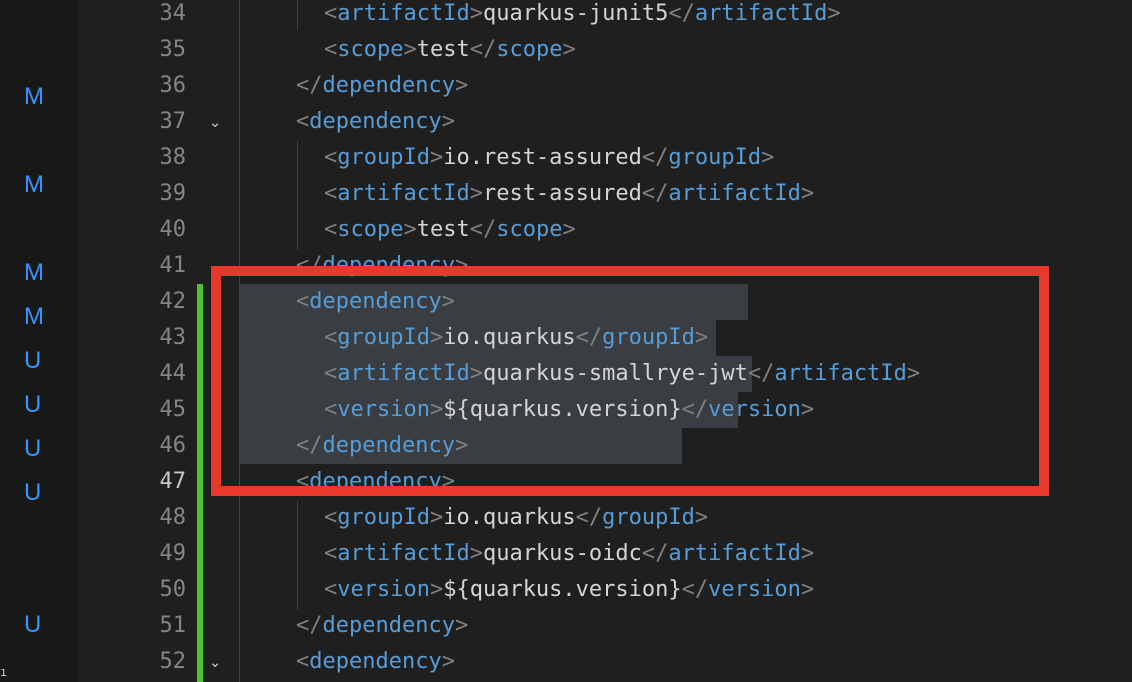  I want to click on code-text: <dependency>, so click(375, 662).